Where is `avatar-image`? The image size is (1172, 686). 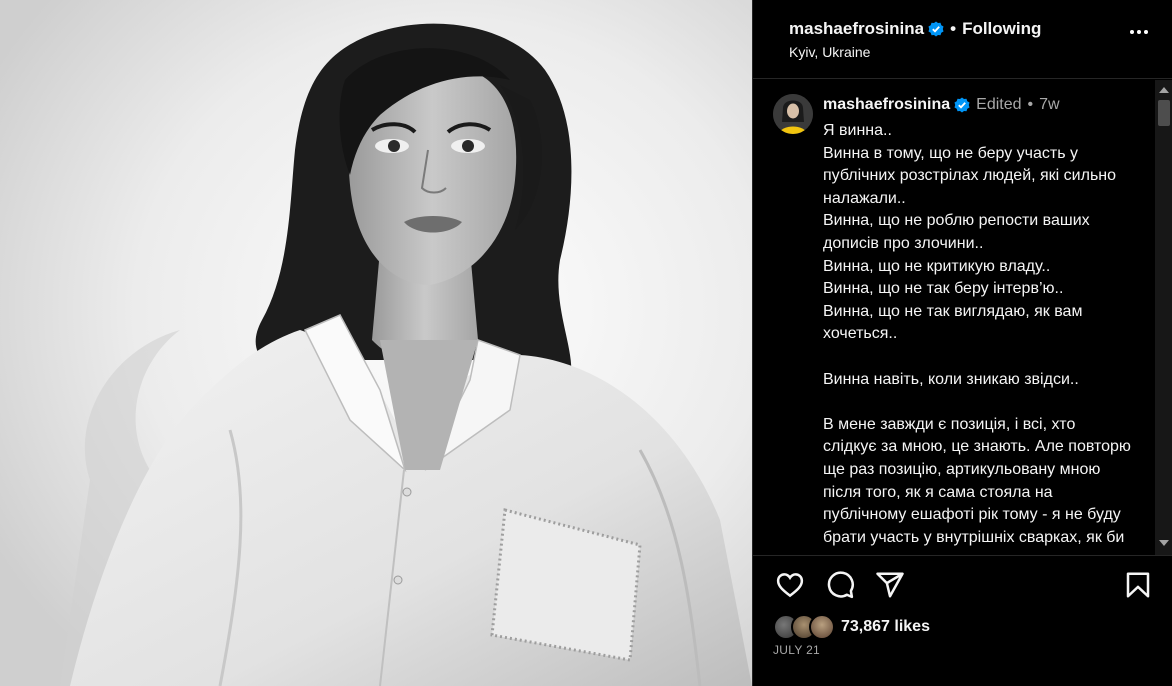 avatar-image is located at coordinates (793, 114).